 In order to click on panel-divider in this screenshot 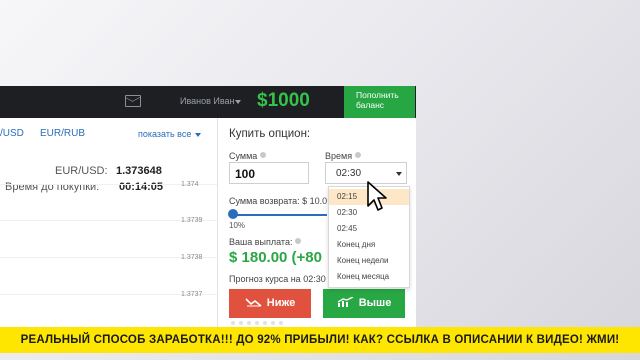, I will do `click(217, 229)`.